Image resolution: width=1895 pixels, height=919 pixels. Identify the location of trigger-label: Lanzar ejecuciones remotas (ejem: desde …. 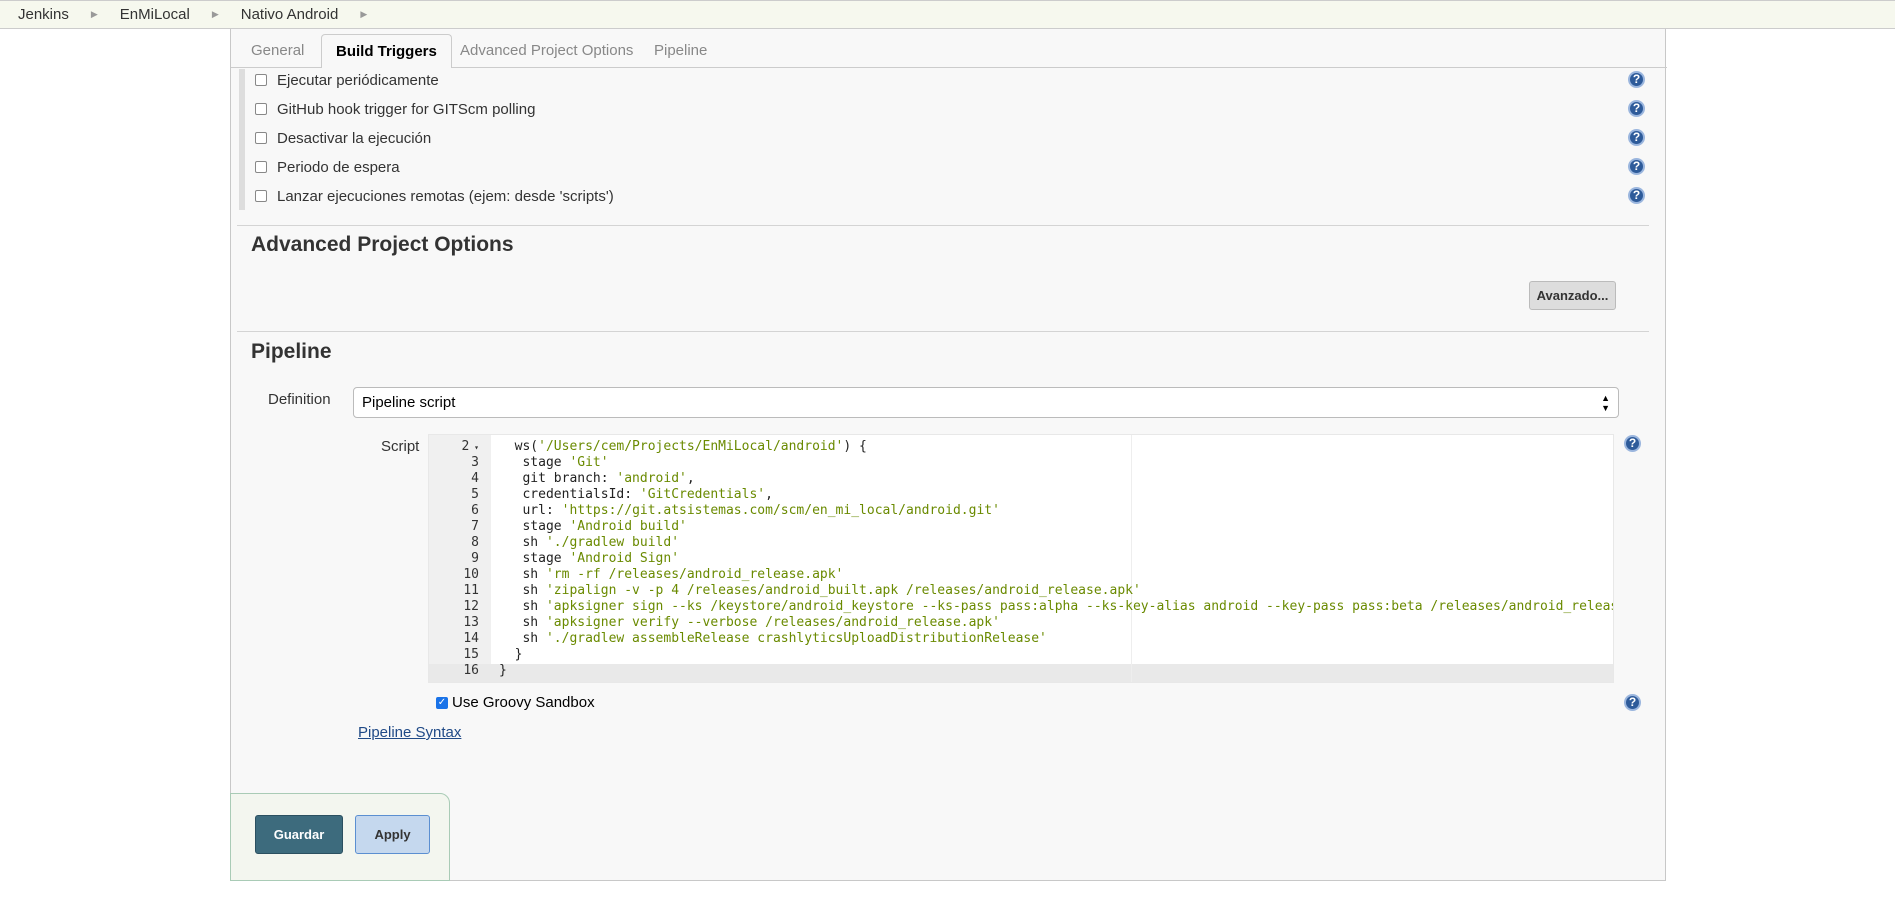
(445, 196).